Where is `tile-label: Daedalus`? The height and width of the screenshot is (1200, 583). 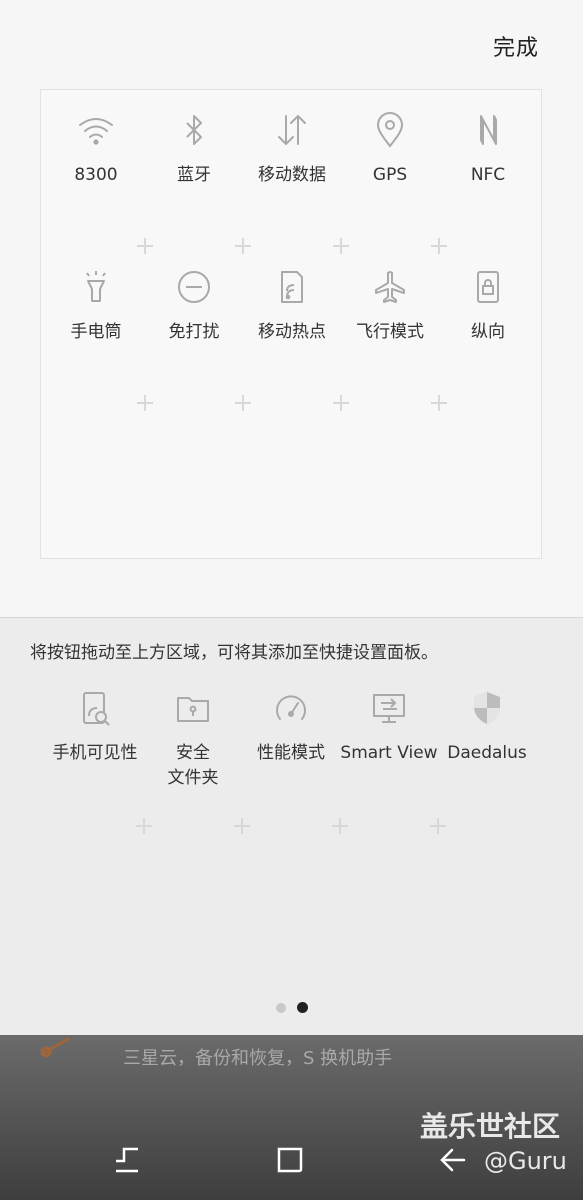
tile-label: Daedalus is located at coordinates (487, 753).